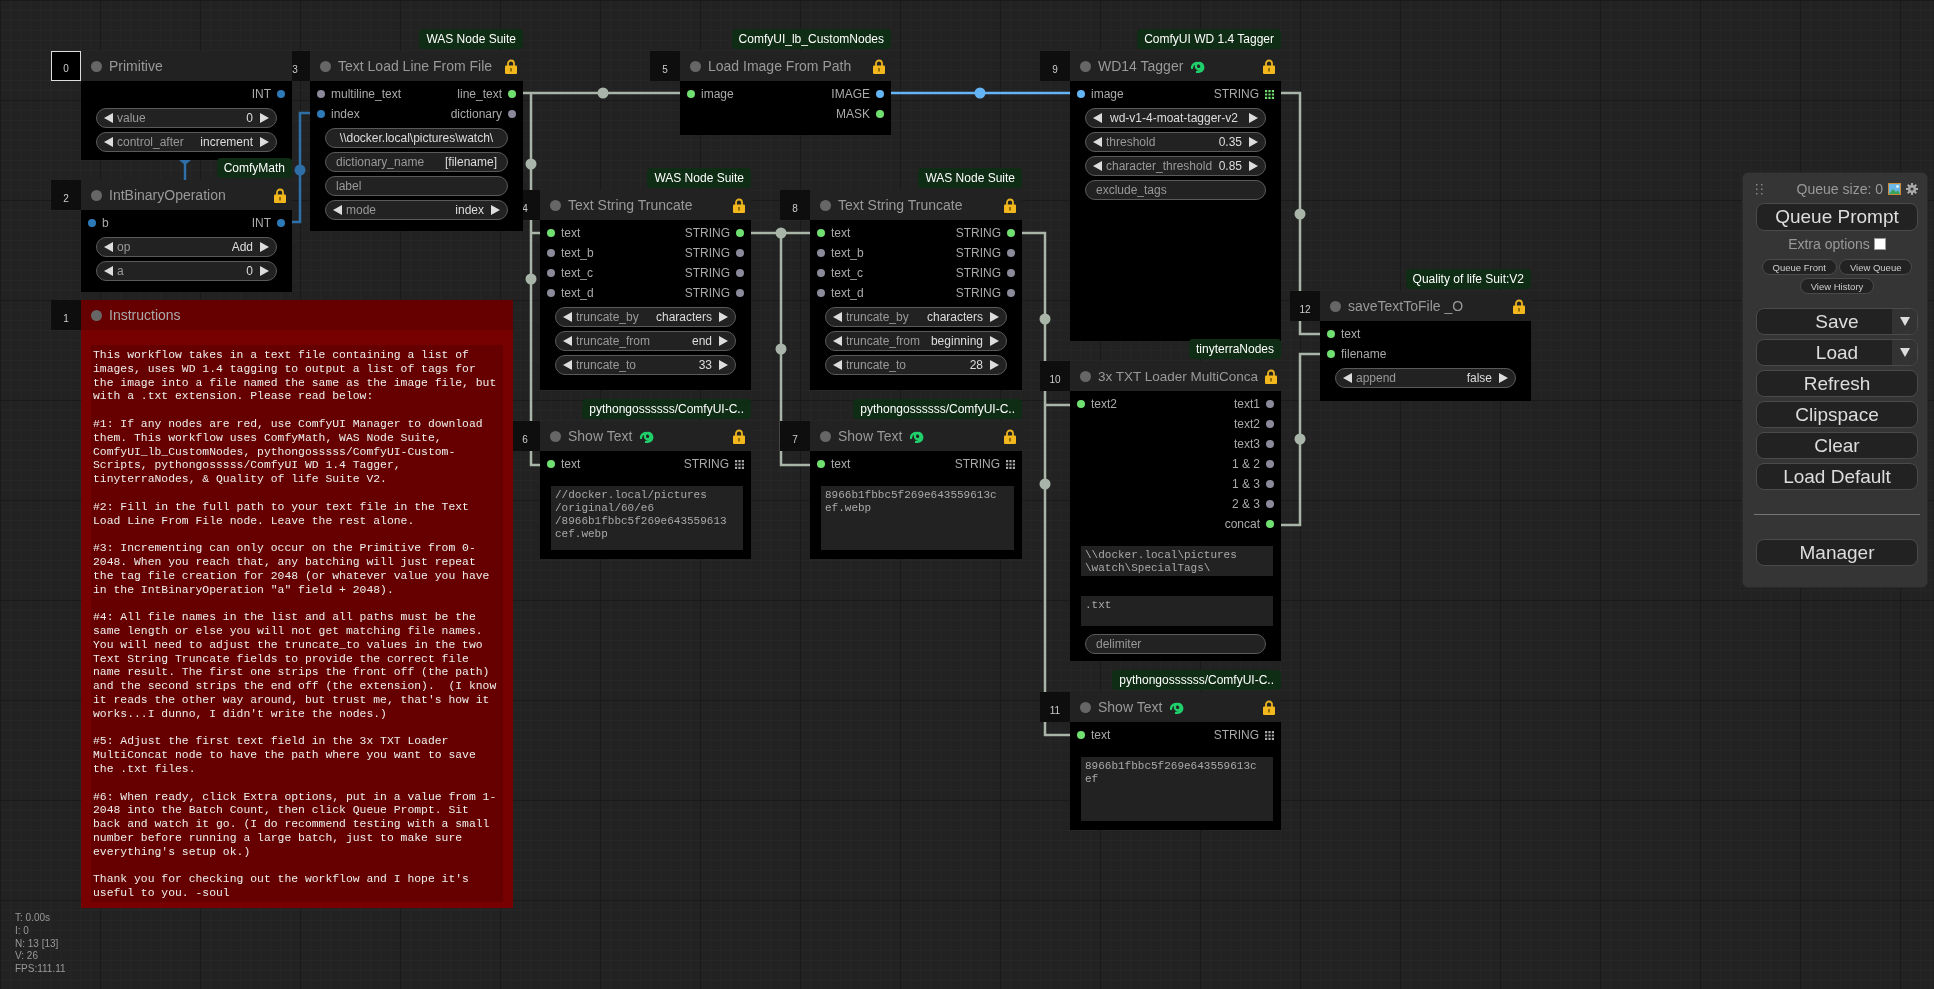 The height and width of the screenshot is (989, 1934). What do you see at coordinates (1837, 321) in the screenshot?
I see `menu-button: Save` at bounding box center [1837, 321].